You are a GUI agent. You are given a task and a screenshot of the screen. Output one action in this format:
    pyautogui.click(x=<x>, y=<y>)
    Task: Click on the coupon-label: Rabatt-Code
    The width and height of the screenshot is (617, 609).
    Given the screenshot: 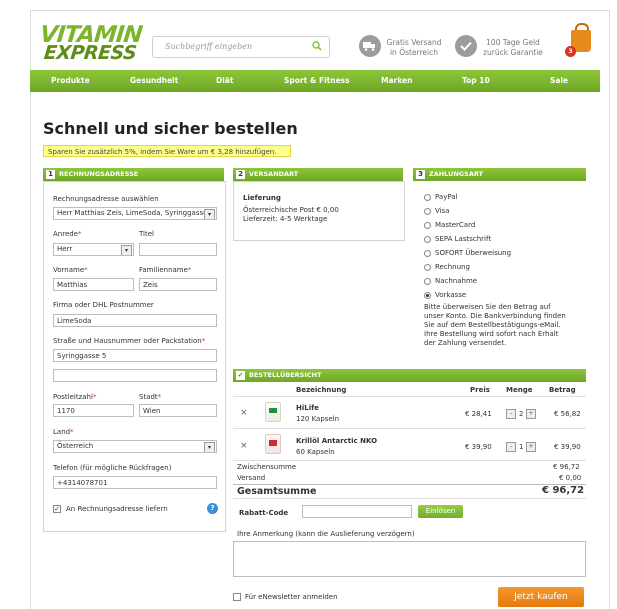 What is the action you would take?
    pyautogui.click(x=264, y=513)
    